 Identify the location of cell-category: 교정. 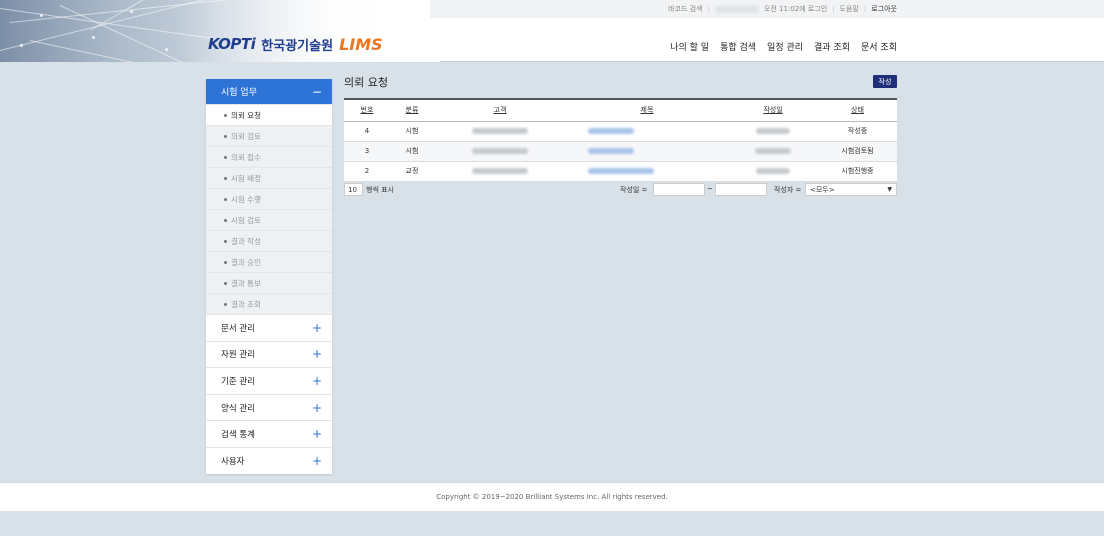
(412, 171).